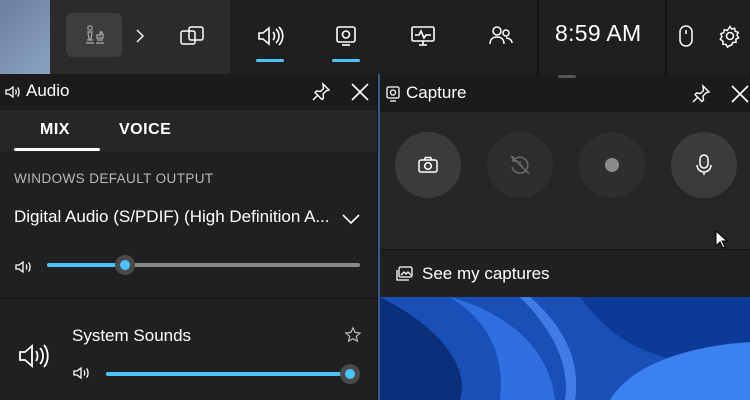 This screenshot has width=750, height=400. Describe the element at coordinates (404, 273) in the screenshot. I see `gallery-icon` at that location.